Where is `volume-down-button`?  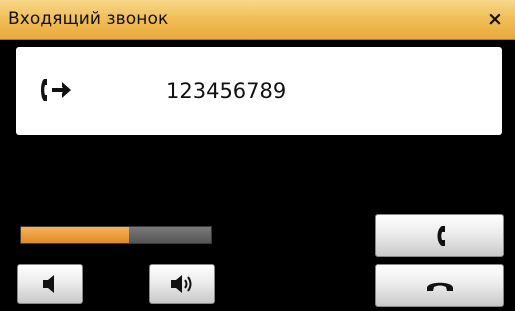
volume-down-button is located at coordinates (50, 284).